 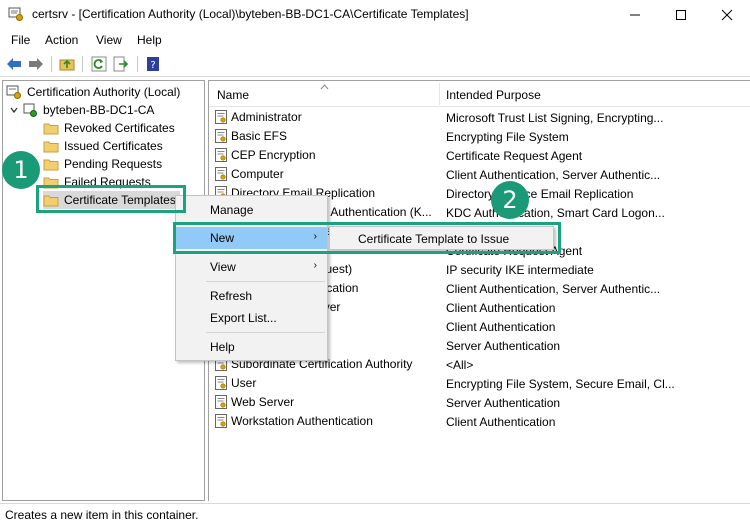 I want to click on template-name: User, so click(x=244, y=383).